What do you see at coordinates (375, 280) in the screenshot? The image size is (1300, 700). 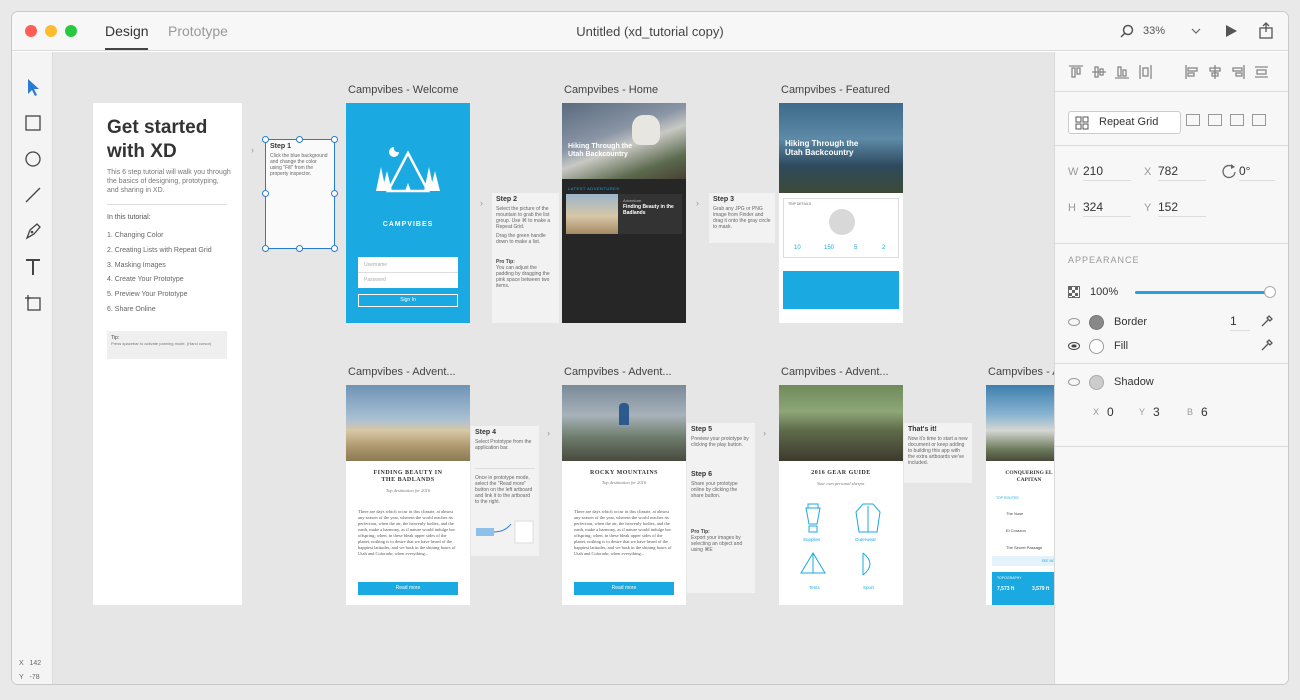 I see `password-field: Password` at bounding box center [375, 280].